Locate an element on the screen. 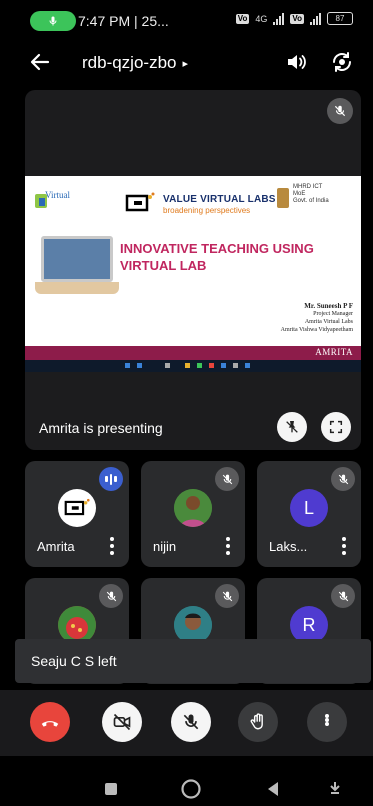 The image size is (373, 806). hang-up-icon is located at coordinates (50, 724).